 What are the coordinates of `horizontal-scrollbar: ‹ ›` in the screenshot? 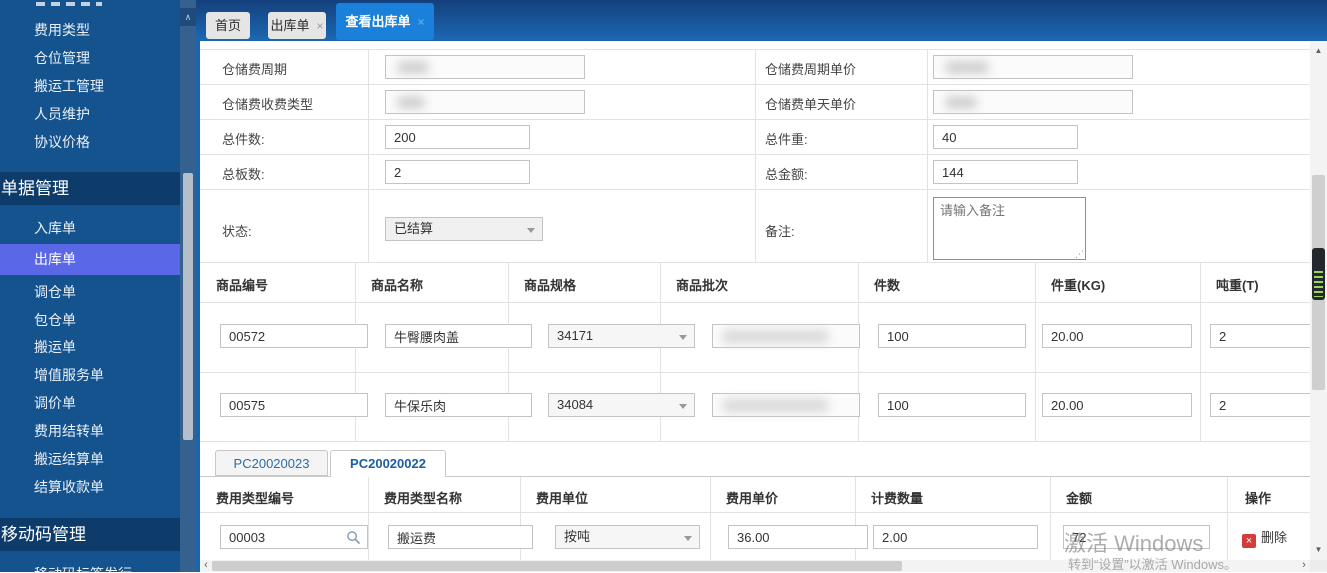 It's located at (755, 566).